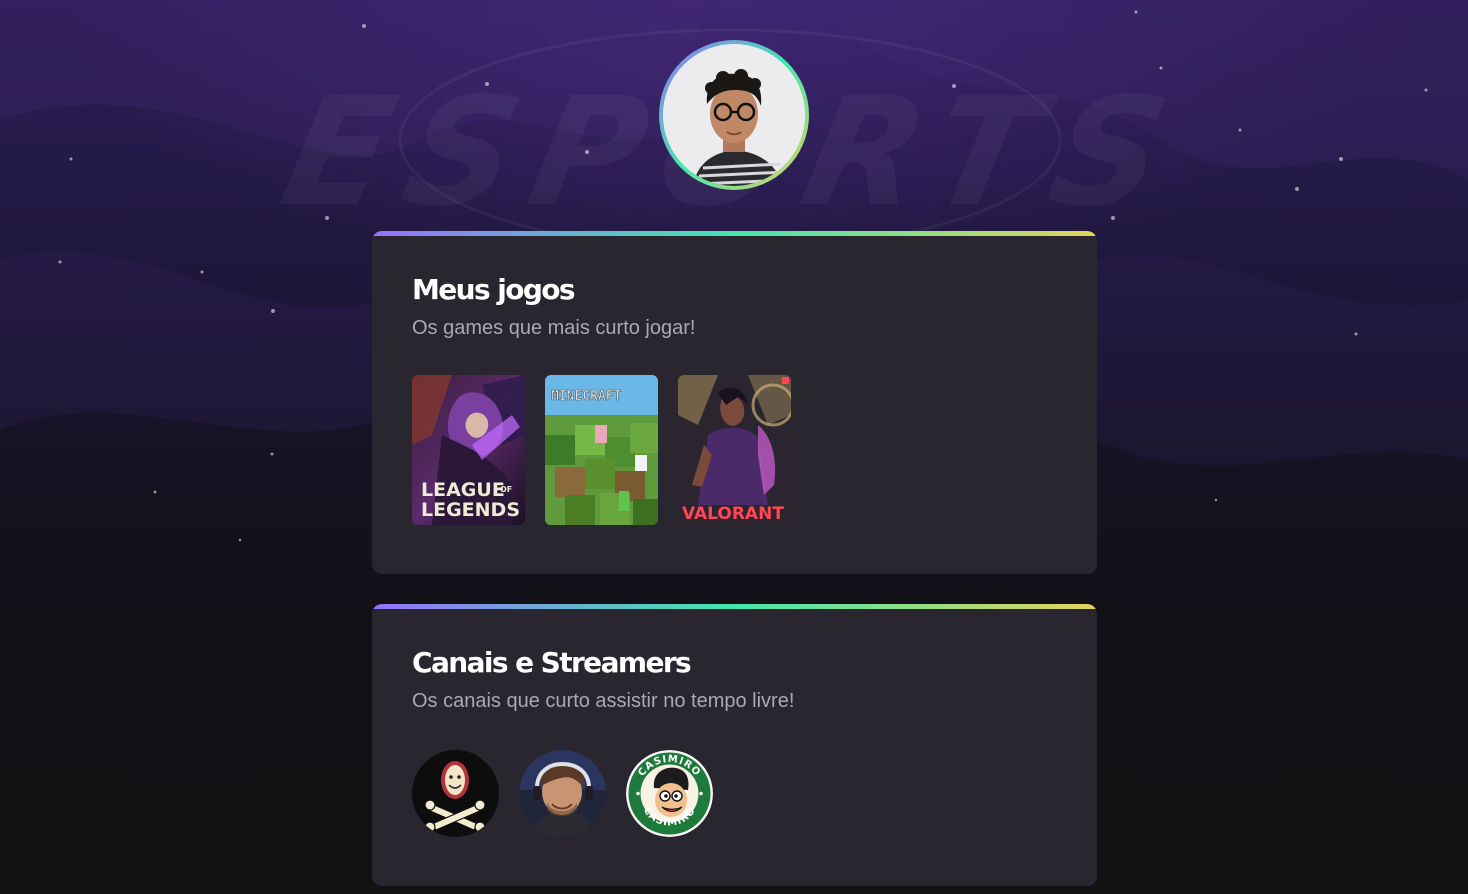 The width and height of the screenshot is (1468, 894). I want to click on league-logo-of: OF, so click(506, 489).